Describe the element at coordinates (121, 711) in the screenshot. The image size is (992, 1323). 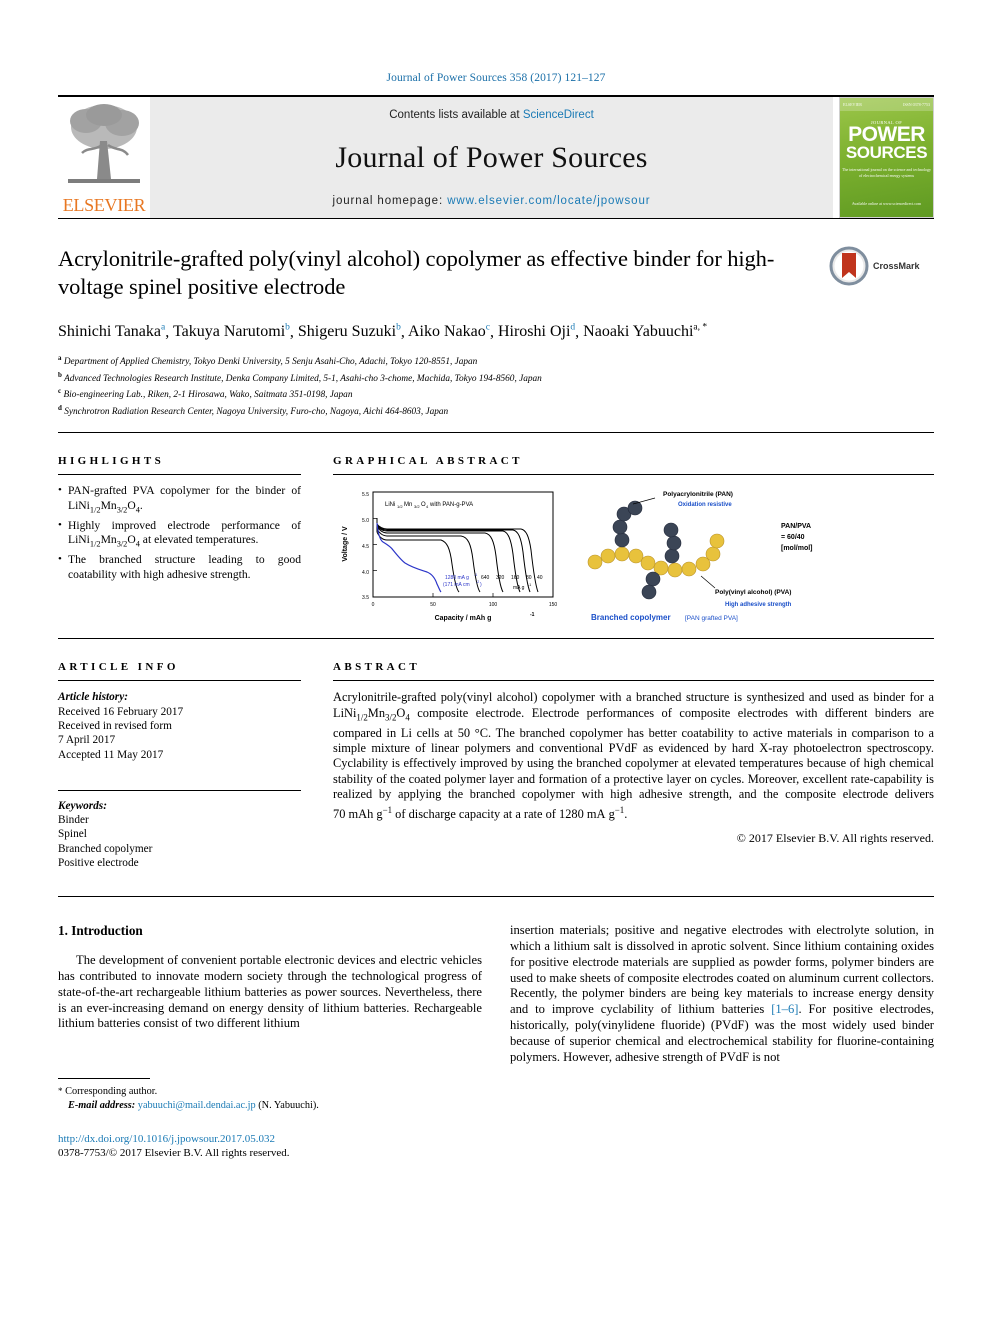
I see `history-item: Received 16 February 2017` at that location.